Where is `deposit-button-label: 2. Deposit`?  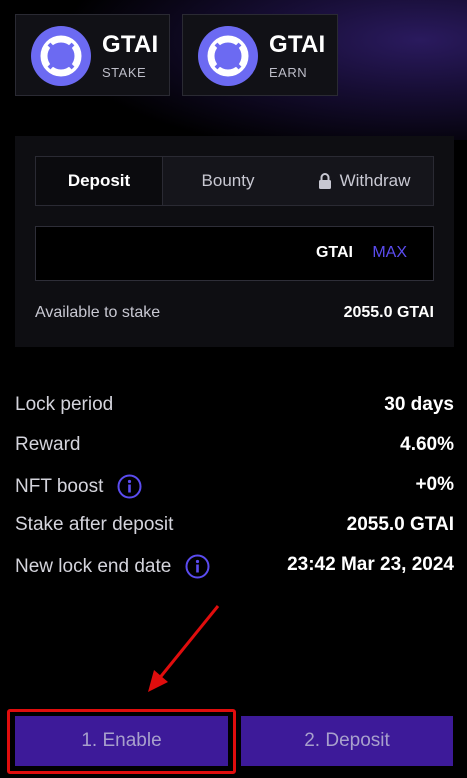
deposit-button-label: 2. Deposit is located at coordinates (347, 740).